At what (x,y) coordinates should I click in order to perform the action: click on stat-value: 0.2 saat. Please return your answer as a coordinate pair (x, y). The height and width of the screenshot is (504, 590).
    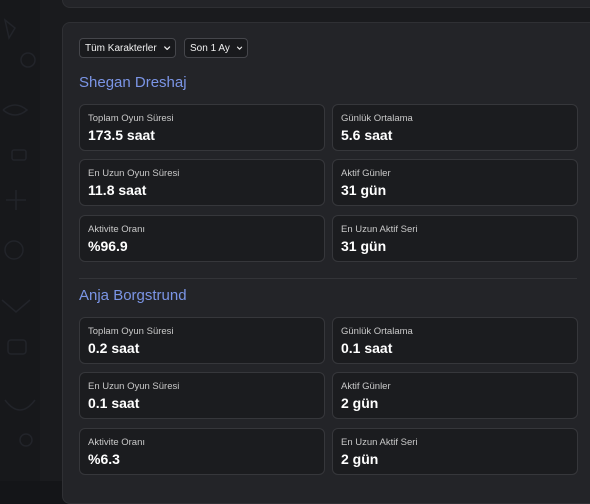
    Looking at the image, I should click on (114, 348).